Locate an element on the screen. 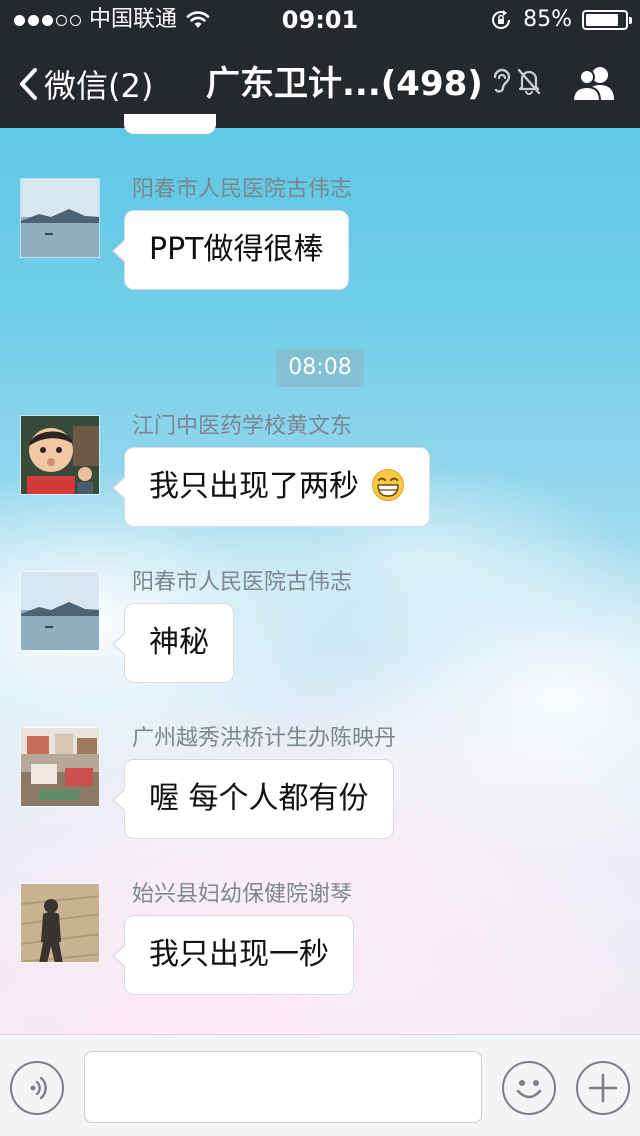 The height and width of the screenshot is (1136, 640). room-photo-avatar is located at coordinates (60, 767).